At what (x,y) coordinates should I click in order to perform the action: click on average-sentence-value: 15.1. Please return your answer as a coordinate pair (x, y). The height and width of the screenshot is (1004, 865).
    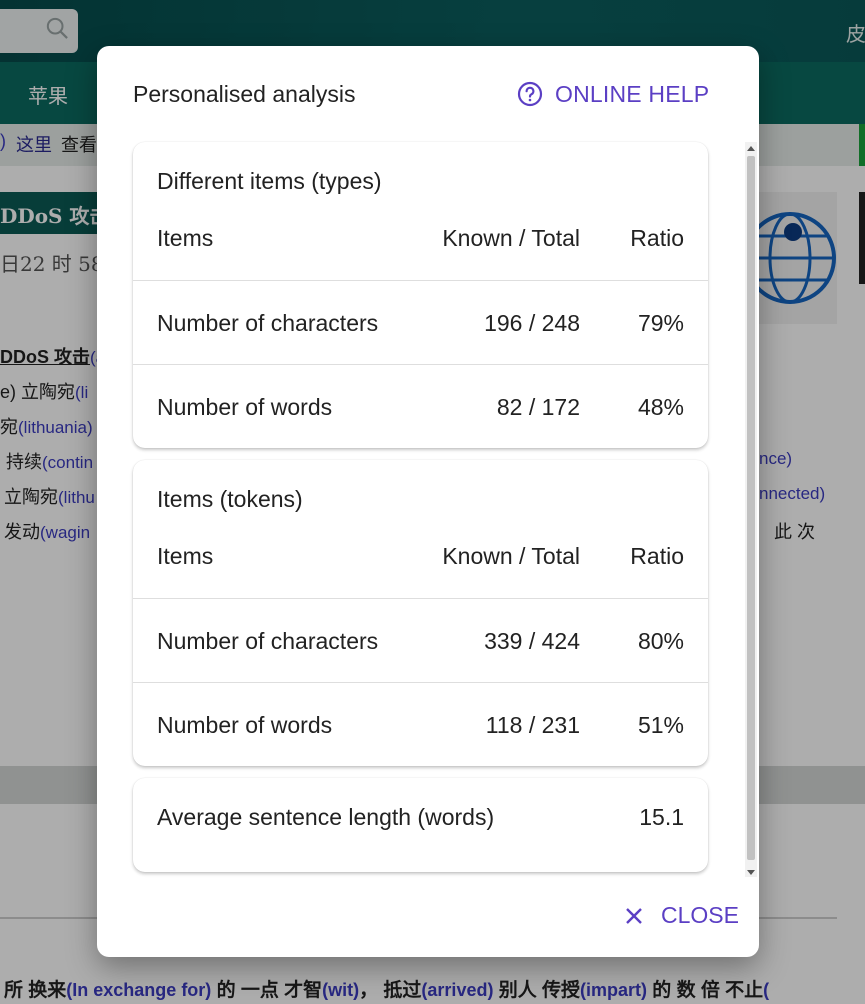
    Looking at the image, I should click on (661, 817).